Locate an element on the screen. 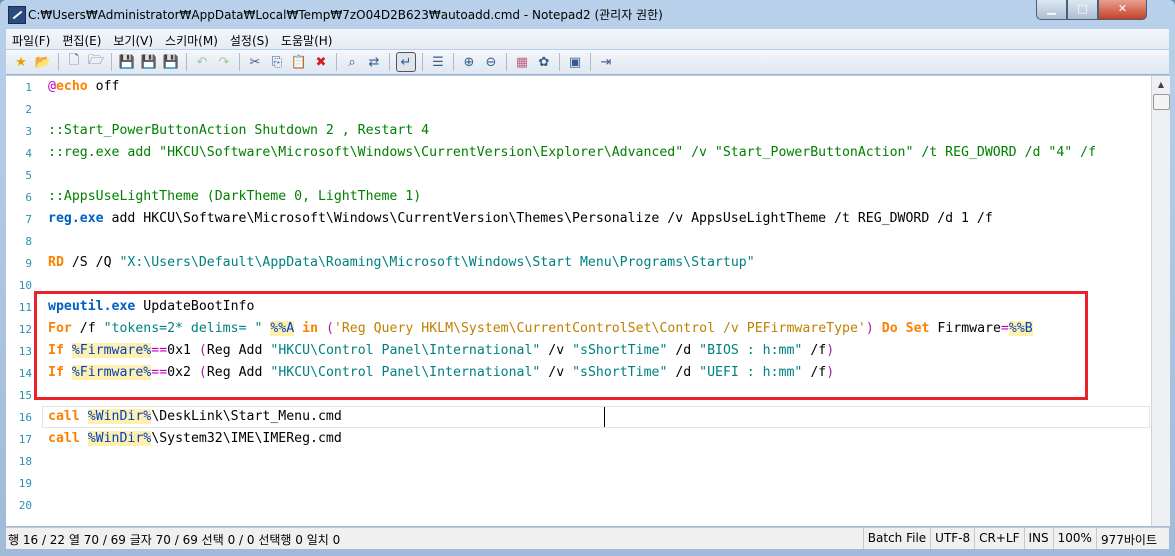  code-token-at: @ is located at coordinates (52, 86).